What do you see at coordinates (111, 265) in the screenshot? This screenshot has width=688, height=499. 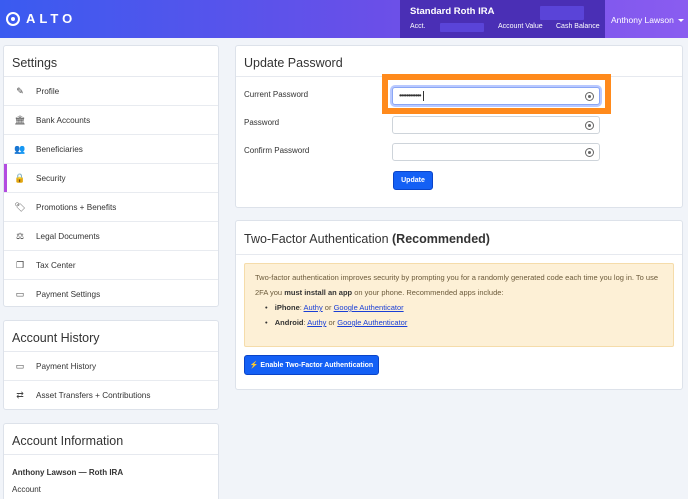 I see `sidebar-item-tax-center: ❐ Tax Center` at bounding box center [111, 265].